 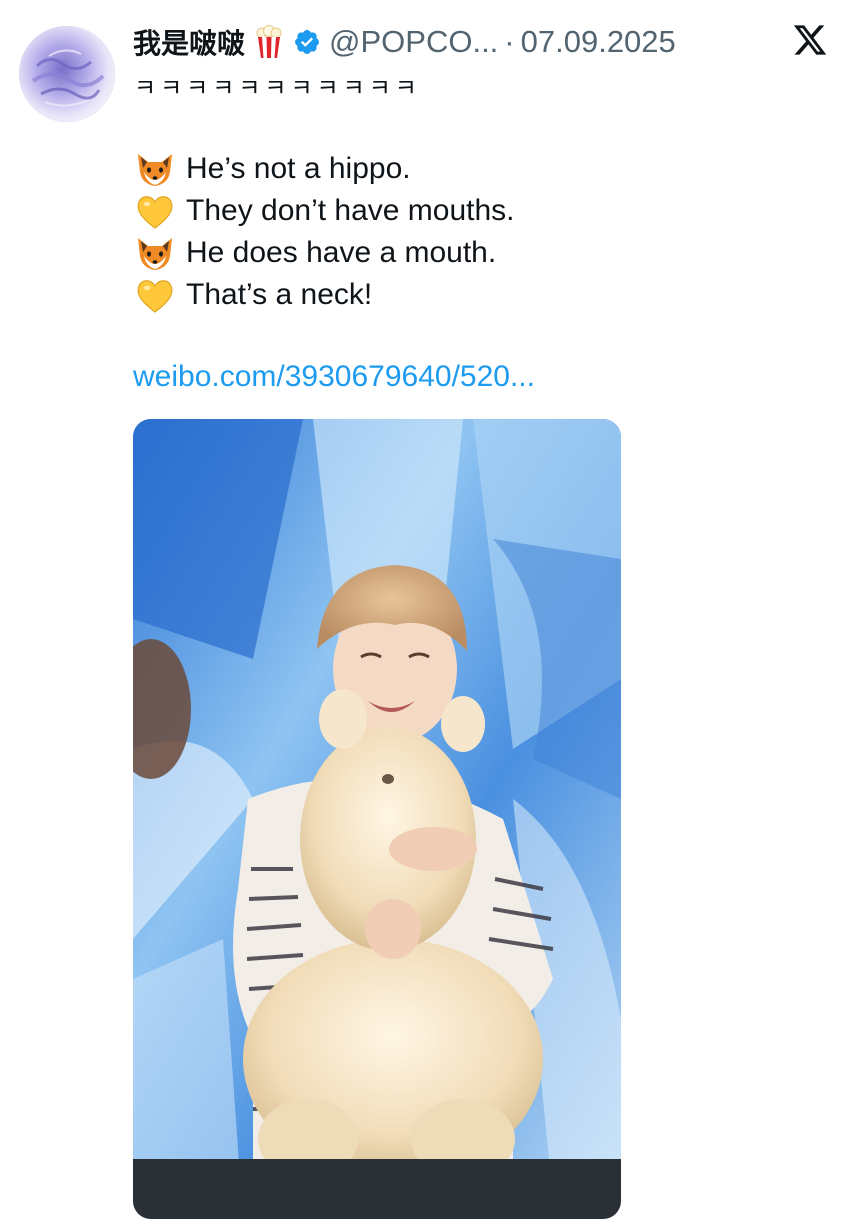 What do you see at coordinates (810, 40) in the screenshot?
I see `x-logo-icon` at bounding box center [810, 40].